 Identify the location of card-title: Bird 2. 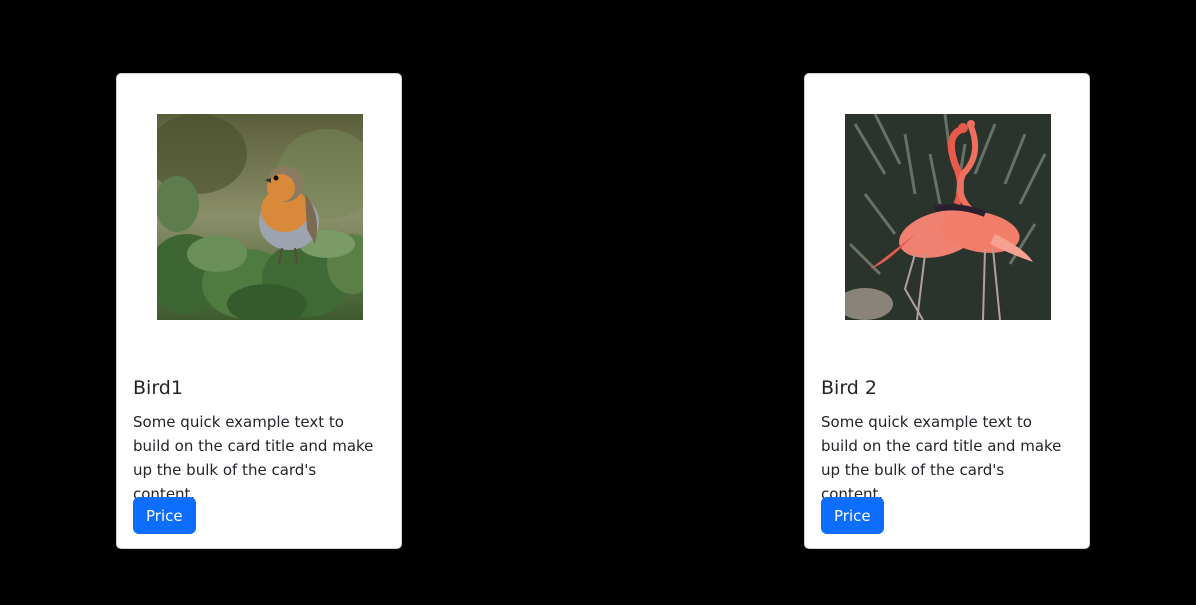
(849, 388).